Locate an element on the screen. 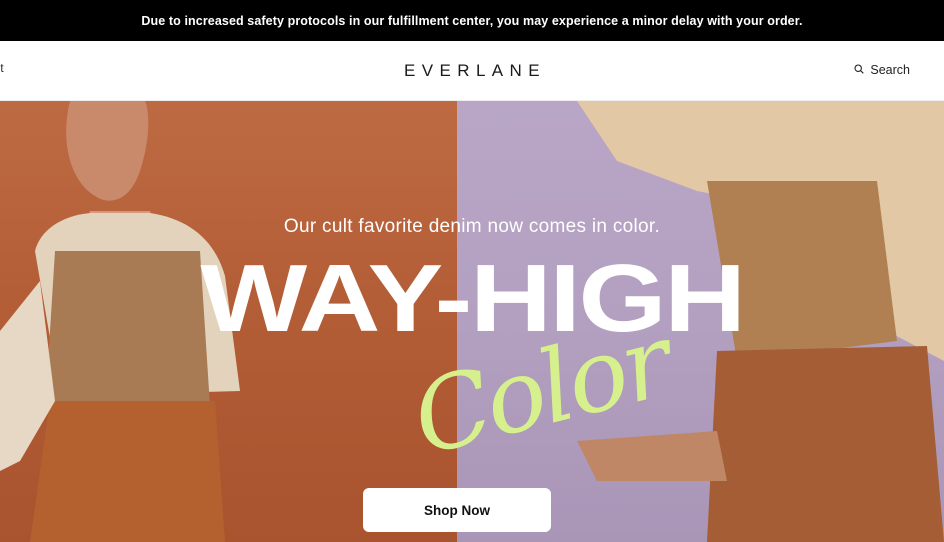  logo: EVERLANE is located at coordinates (472, 71).